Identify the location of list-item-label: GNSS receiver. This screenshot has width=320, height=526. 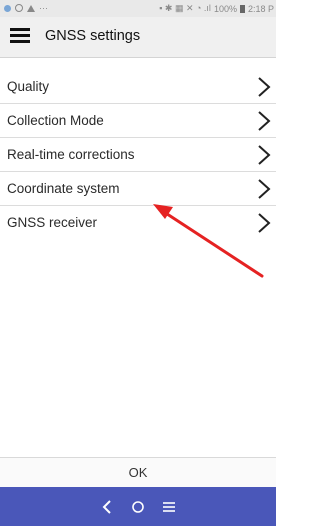
(52, 222).